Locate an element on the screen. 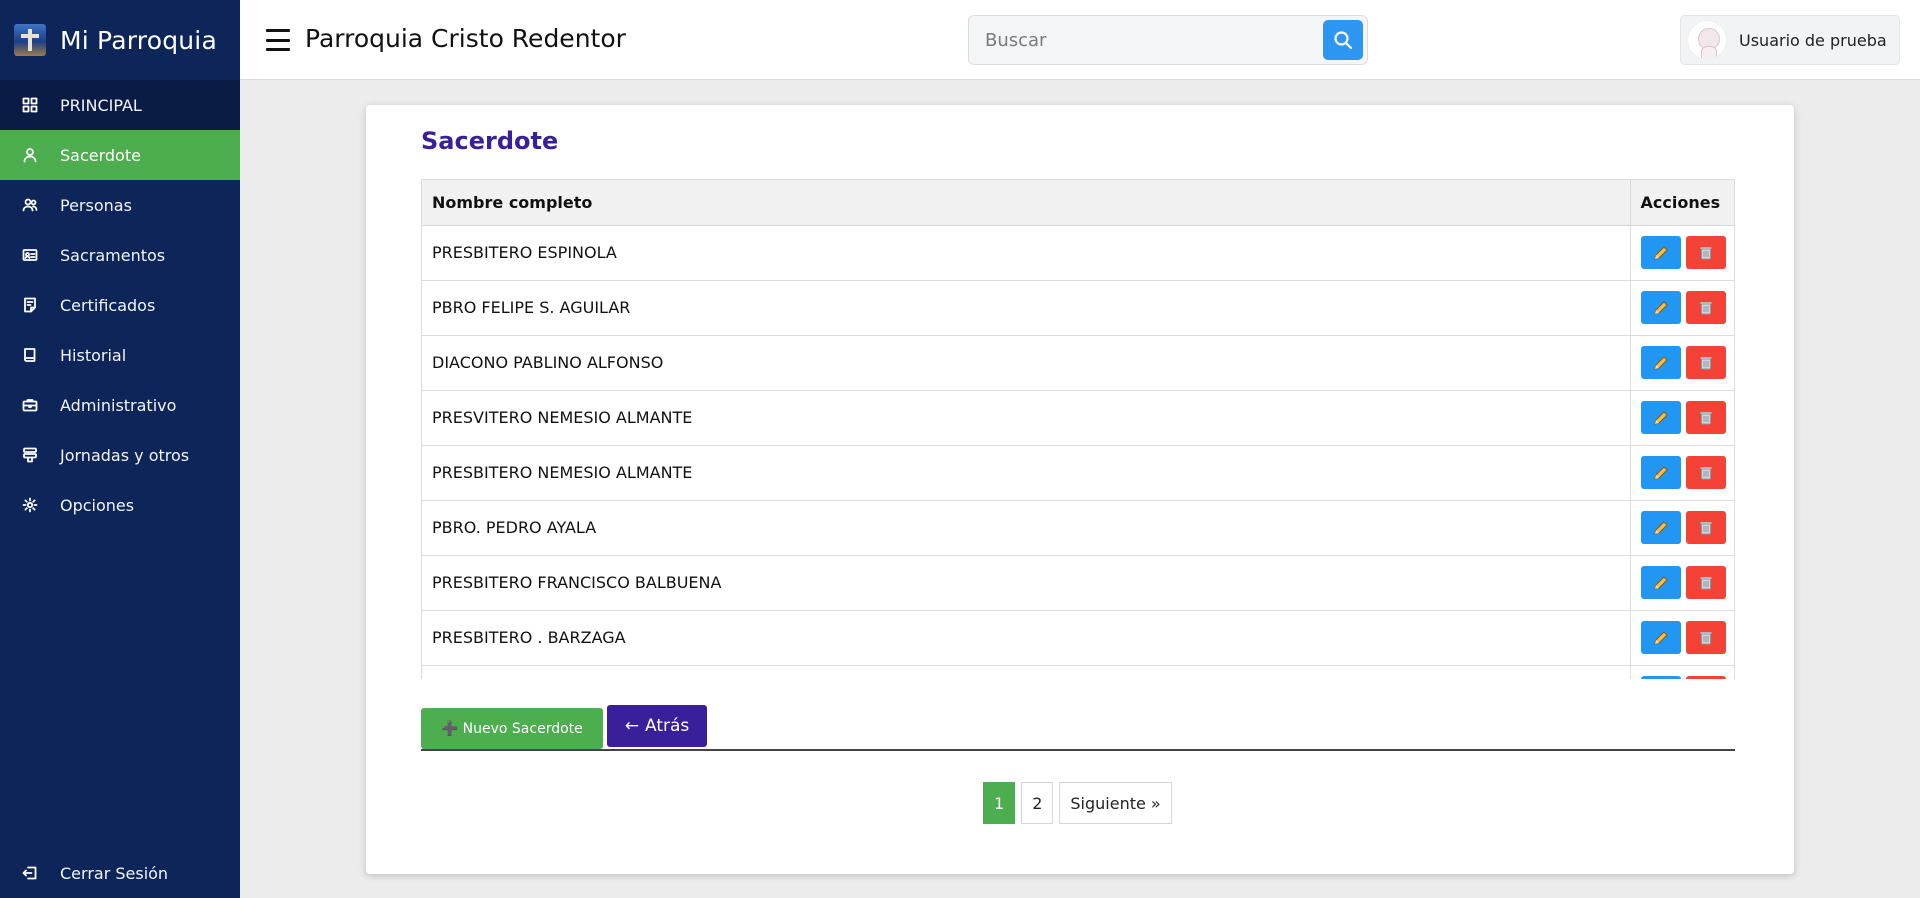 The width and height of the screenshot is (1920, 898). sidebar-item-personas: Personas is located at coordinates (120, 205).